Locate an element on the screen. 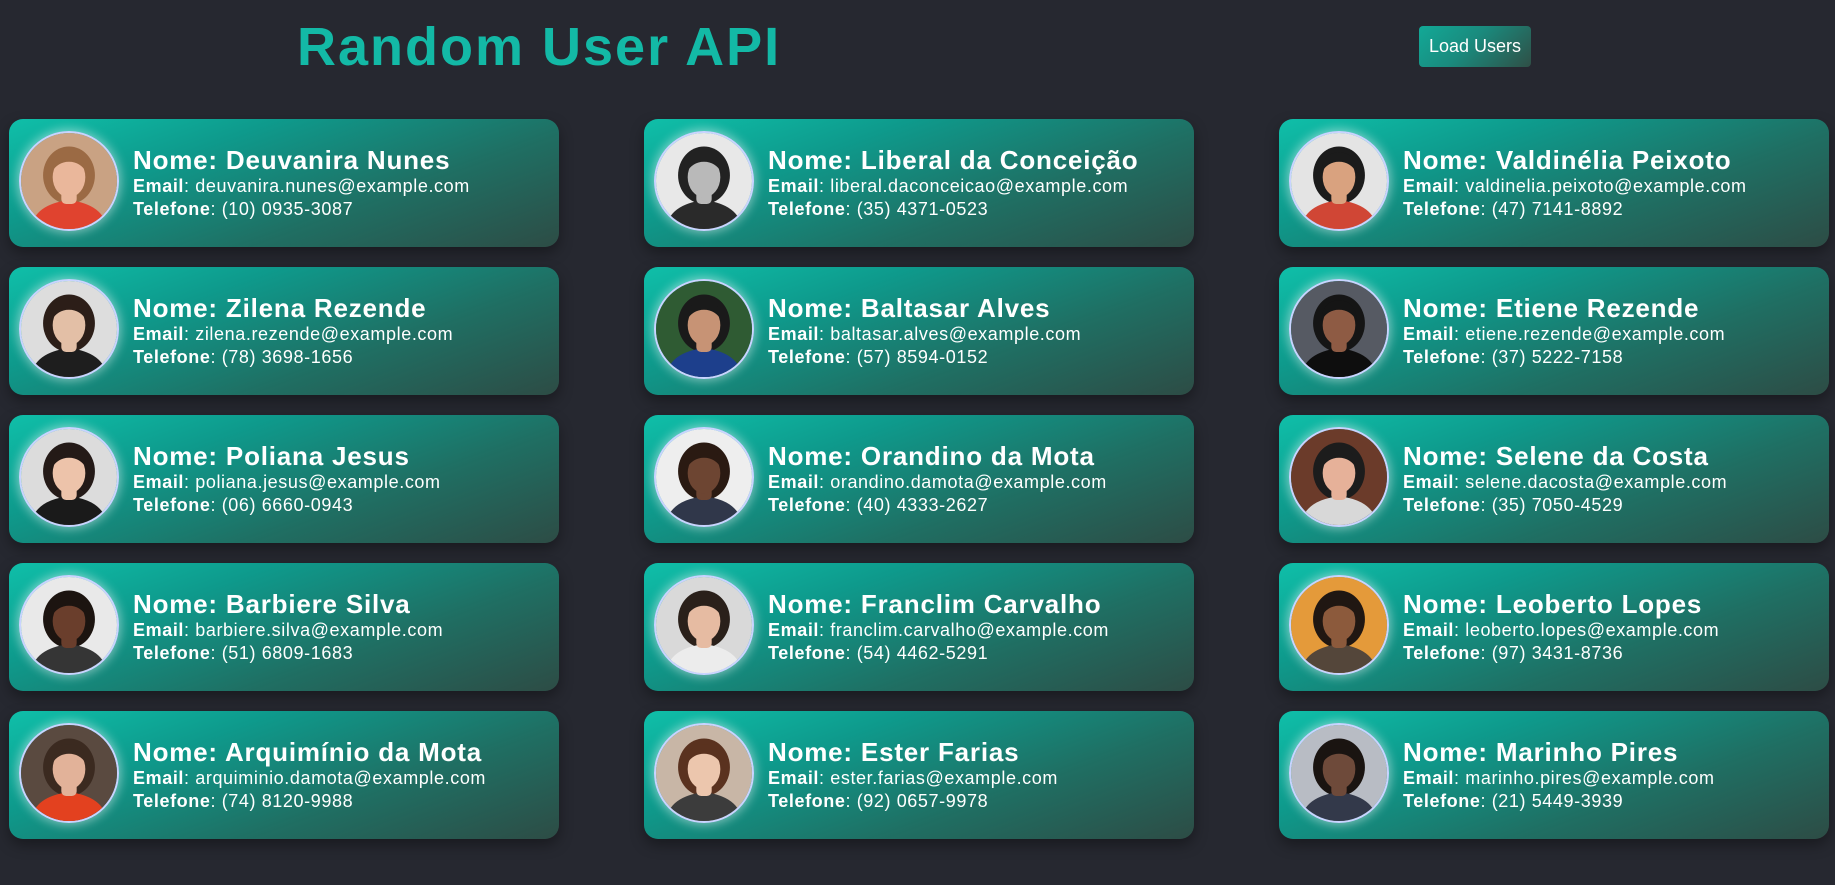  user-email-value: ester.farias@example.com is located at coordinates (944, 778).